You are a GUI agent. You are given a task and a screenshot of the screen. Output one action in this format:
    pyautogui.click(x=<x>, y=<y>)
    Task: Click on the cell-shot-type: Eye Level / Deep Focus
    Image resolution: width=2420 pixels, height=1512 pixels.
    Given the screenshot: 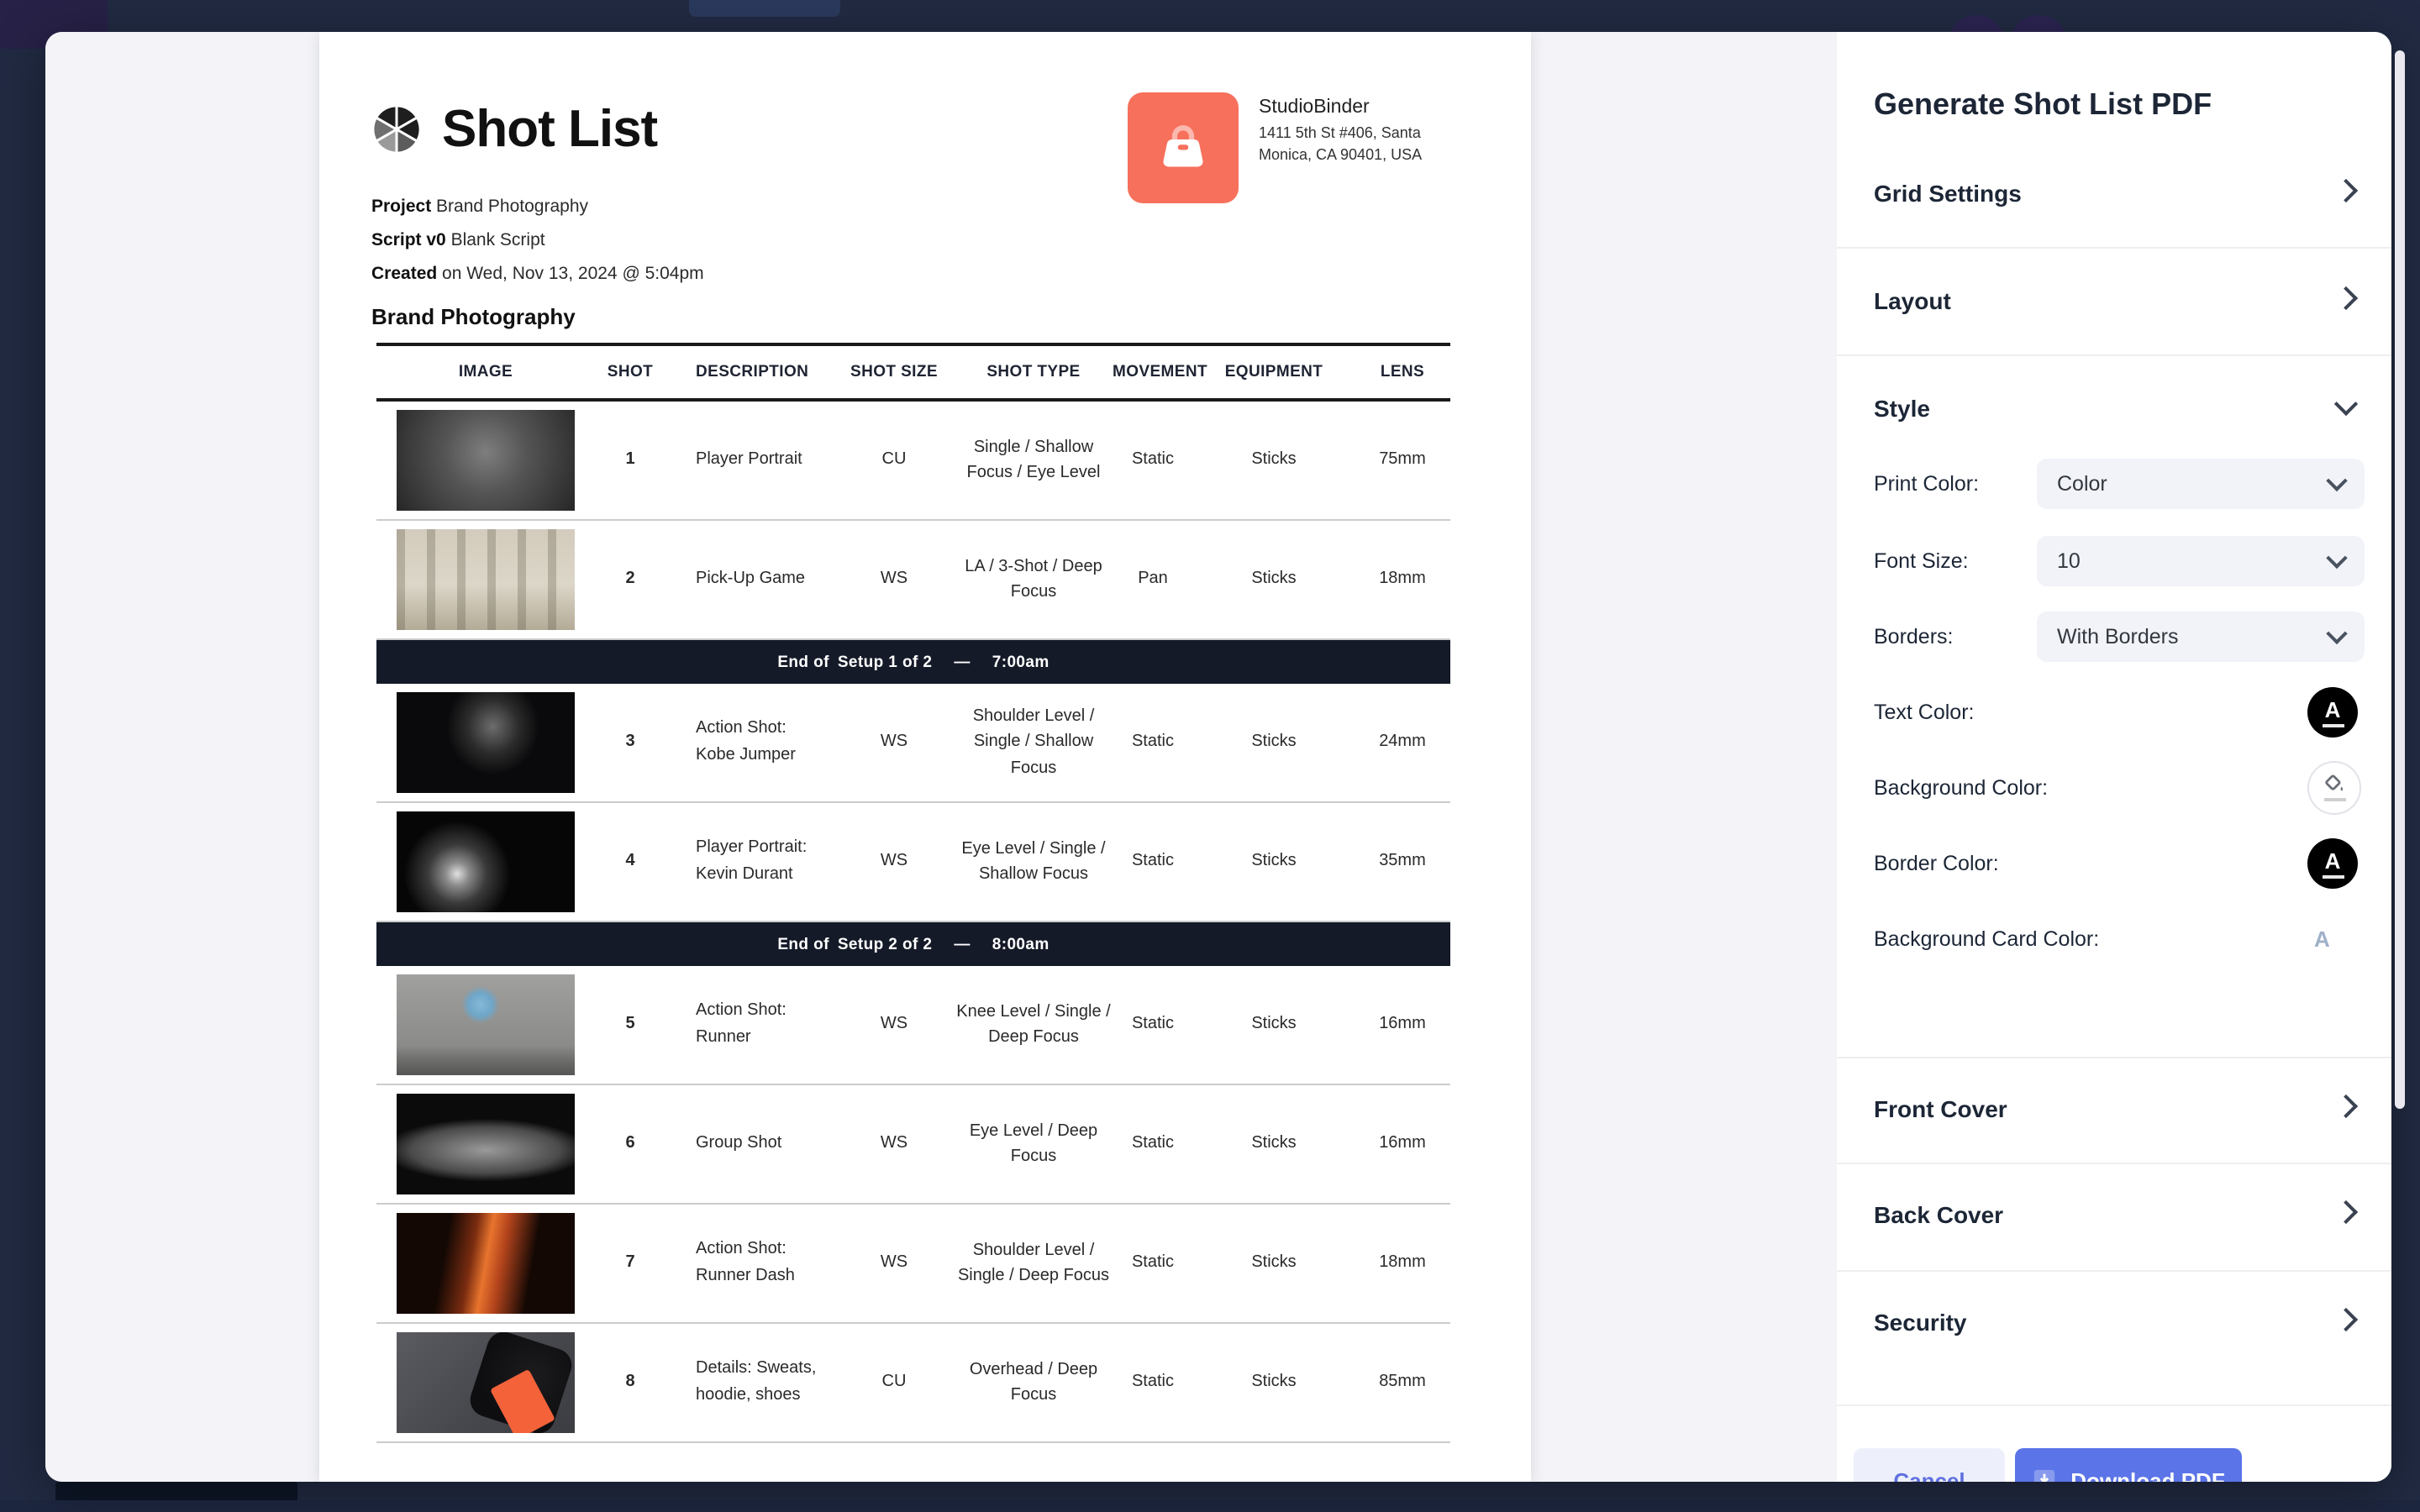 What is the action you would take?
    pyautogui.click(x=1033, y=1143)
    